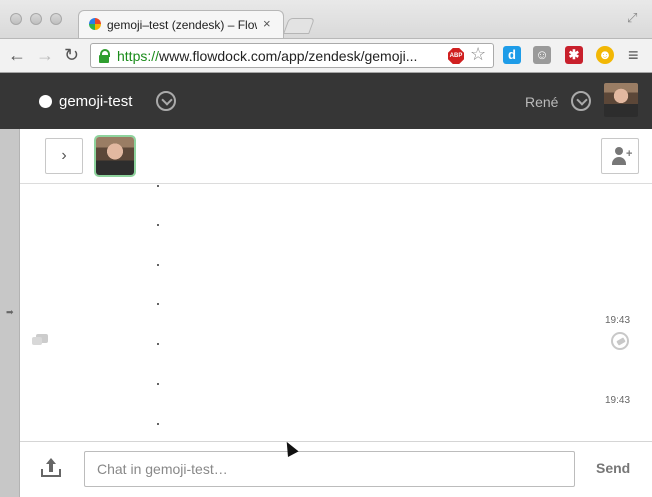 The height and width of the screenshot is (497, 652). I want to click on back-button: ←, so click(17, 55).